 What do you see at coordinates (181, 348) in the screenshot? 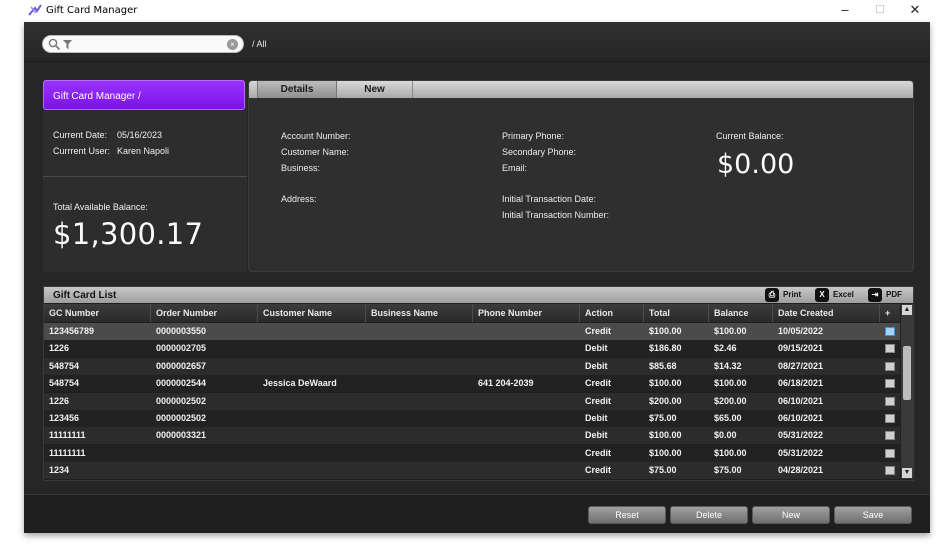
I see `cell-order-number: 0000002705` at bounding box center [181, 348].